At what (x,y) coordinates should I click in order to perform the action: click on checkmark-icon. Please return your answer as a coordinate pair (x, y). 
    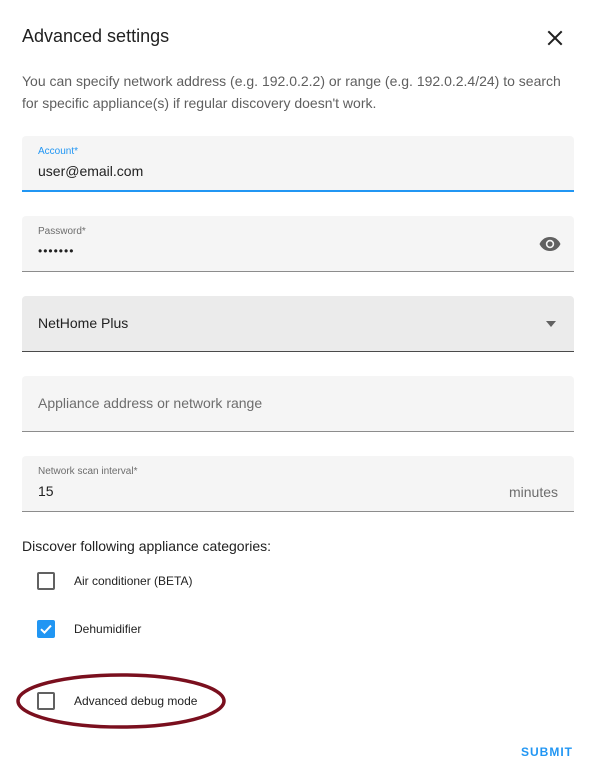
    Looking at the image, I should click on (46, 629).